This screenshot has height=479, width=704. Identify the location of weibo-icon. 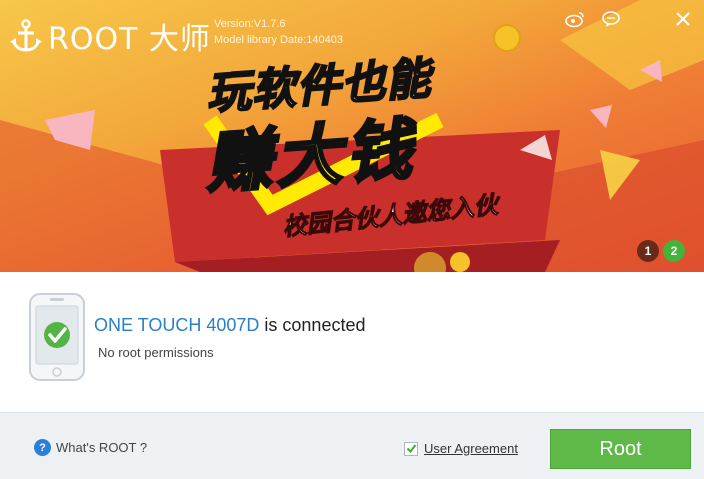
(574, 20).